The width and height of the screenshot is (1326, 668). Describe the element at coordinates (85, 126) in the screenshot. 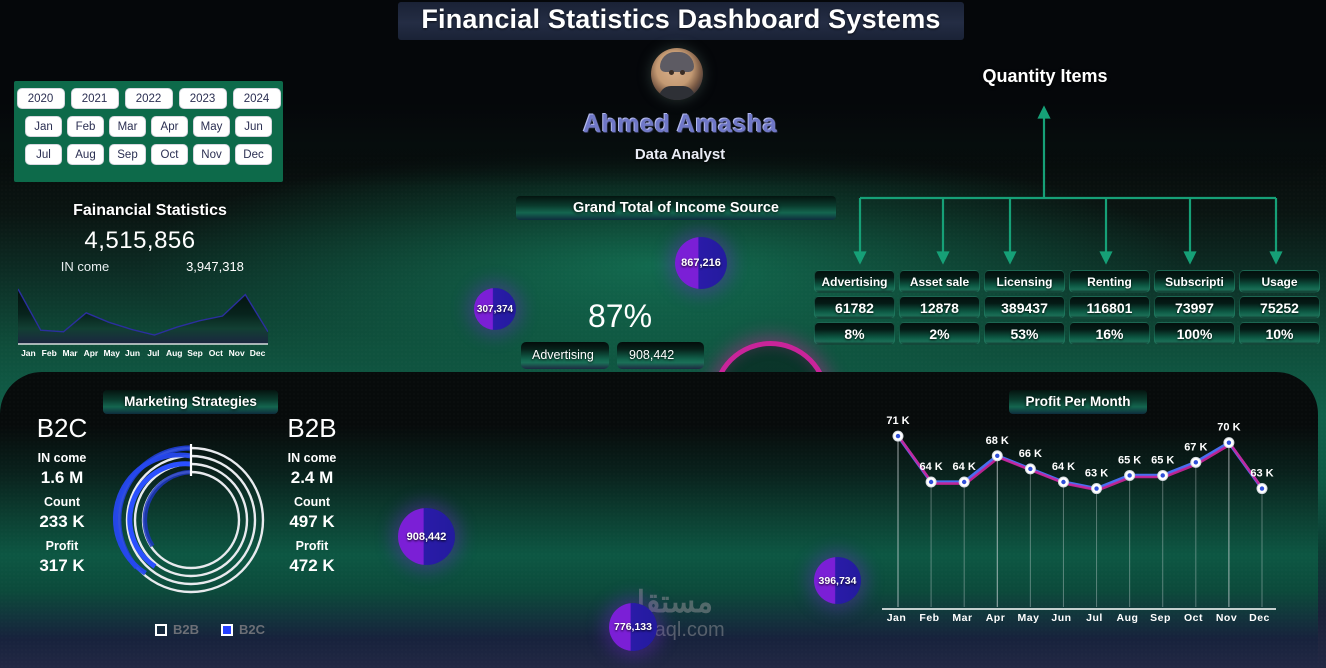

I see `month-chip-Feb: Feb` at that location.